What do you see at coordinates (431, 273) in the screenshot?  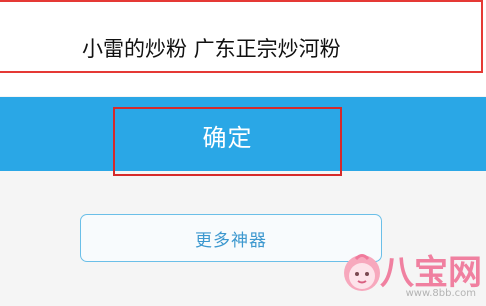 I see `watermark-brand: 八宝网` at bounding box center [431, 273].